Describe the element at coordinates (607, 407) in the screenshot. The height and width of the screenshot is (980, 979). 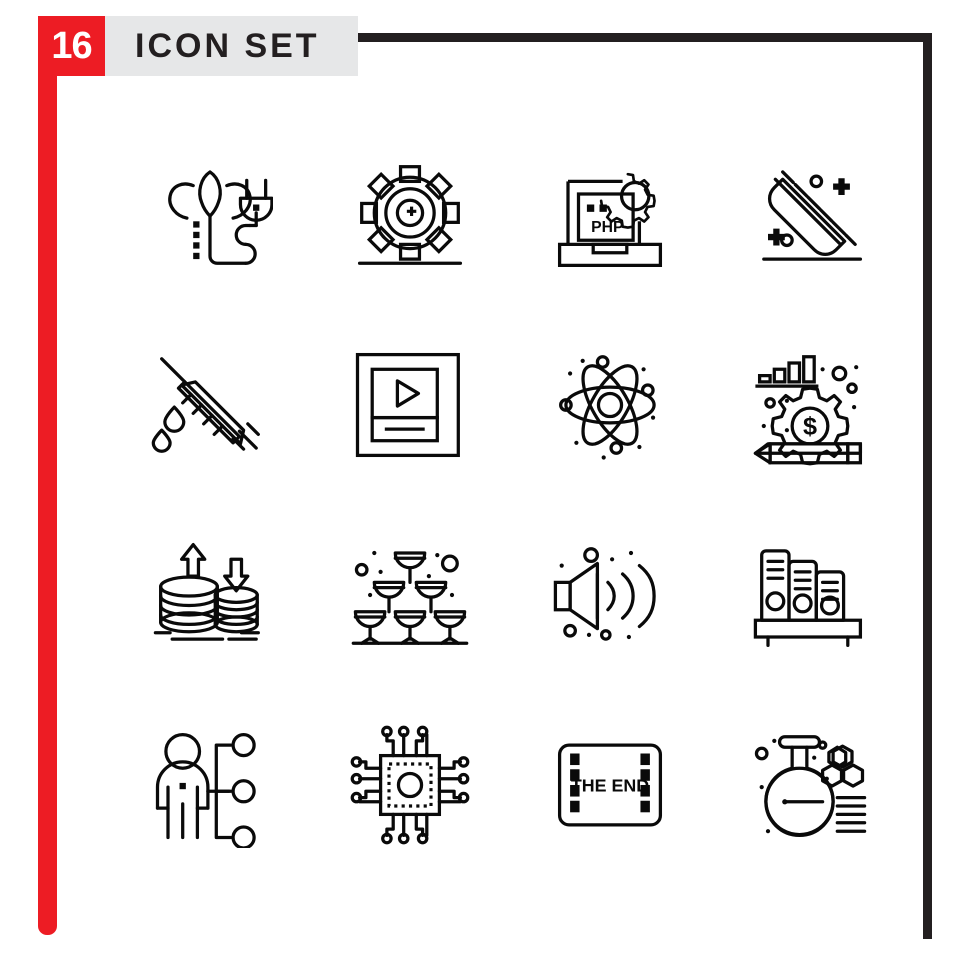
I see `atom-science-icon` at that location.